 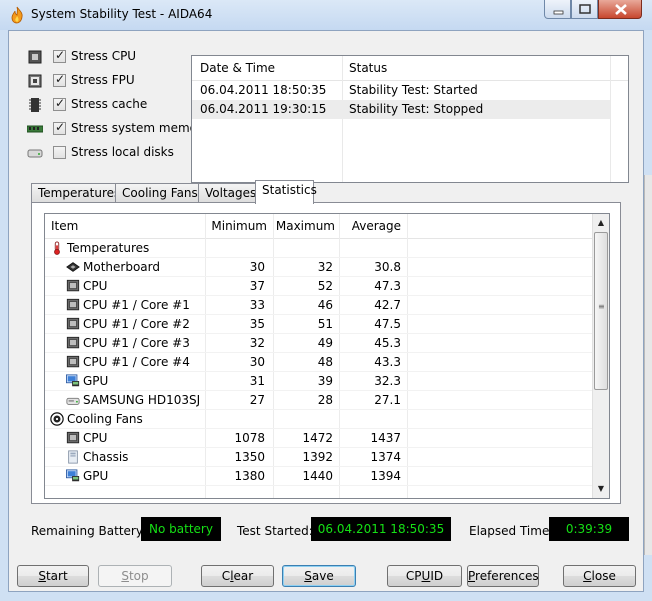 I want to click on row-label: Chassis, so click(x=106, y=457).